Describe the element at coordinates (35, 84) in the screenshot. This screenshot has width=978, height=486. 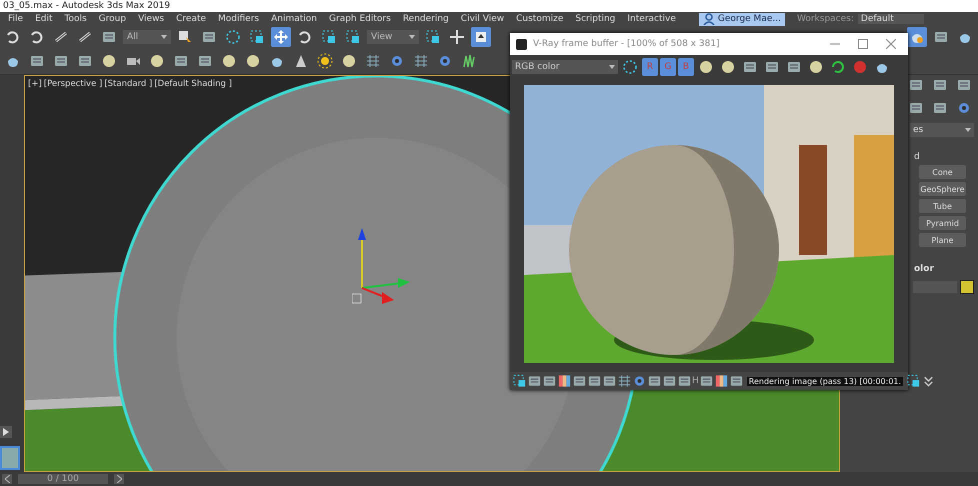
I see `viewport-label: [+]` at that location.